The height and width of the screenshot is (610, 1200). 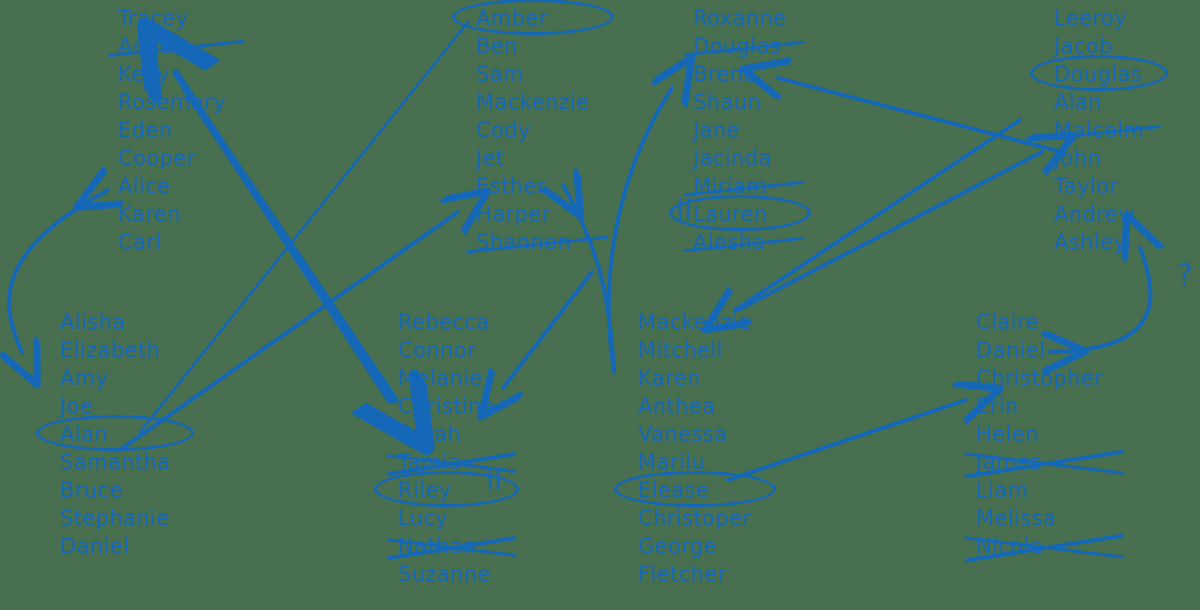 What do you see at coordinates (437, 350) in the screenshot?
I see `name-entry: Connor` at bounding box center [437, 350].